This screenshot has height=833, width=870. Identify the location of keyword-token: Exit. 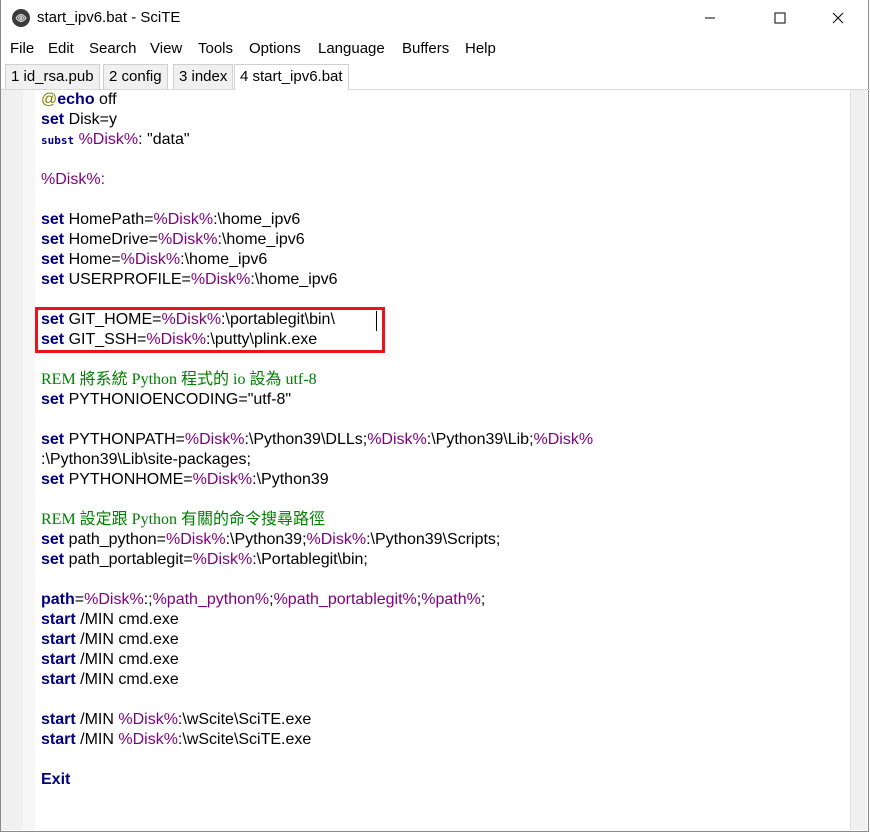
(56, 779).